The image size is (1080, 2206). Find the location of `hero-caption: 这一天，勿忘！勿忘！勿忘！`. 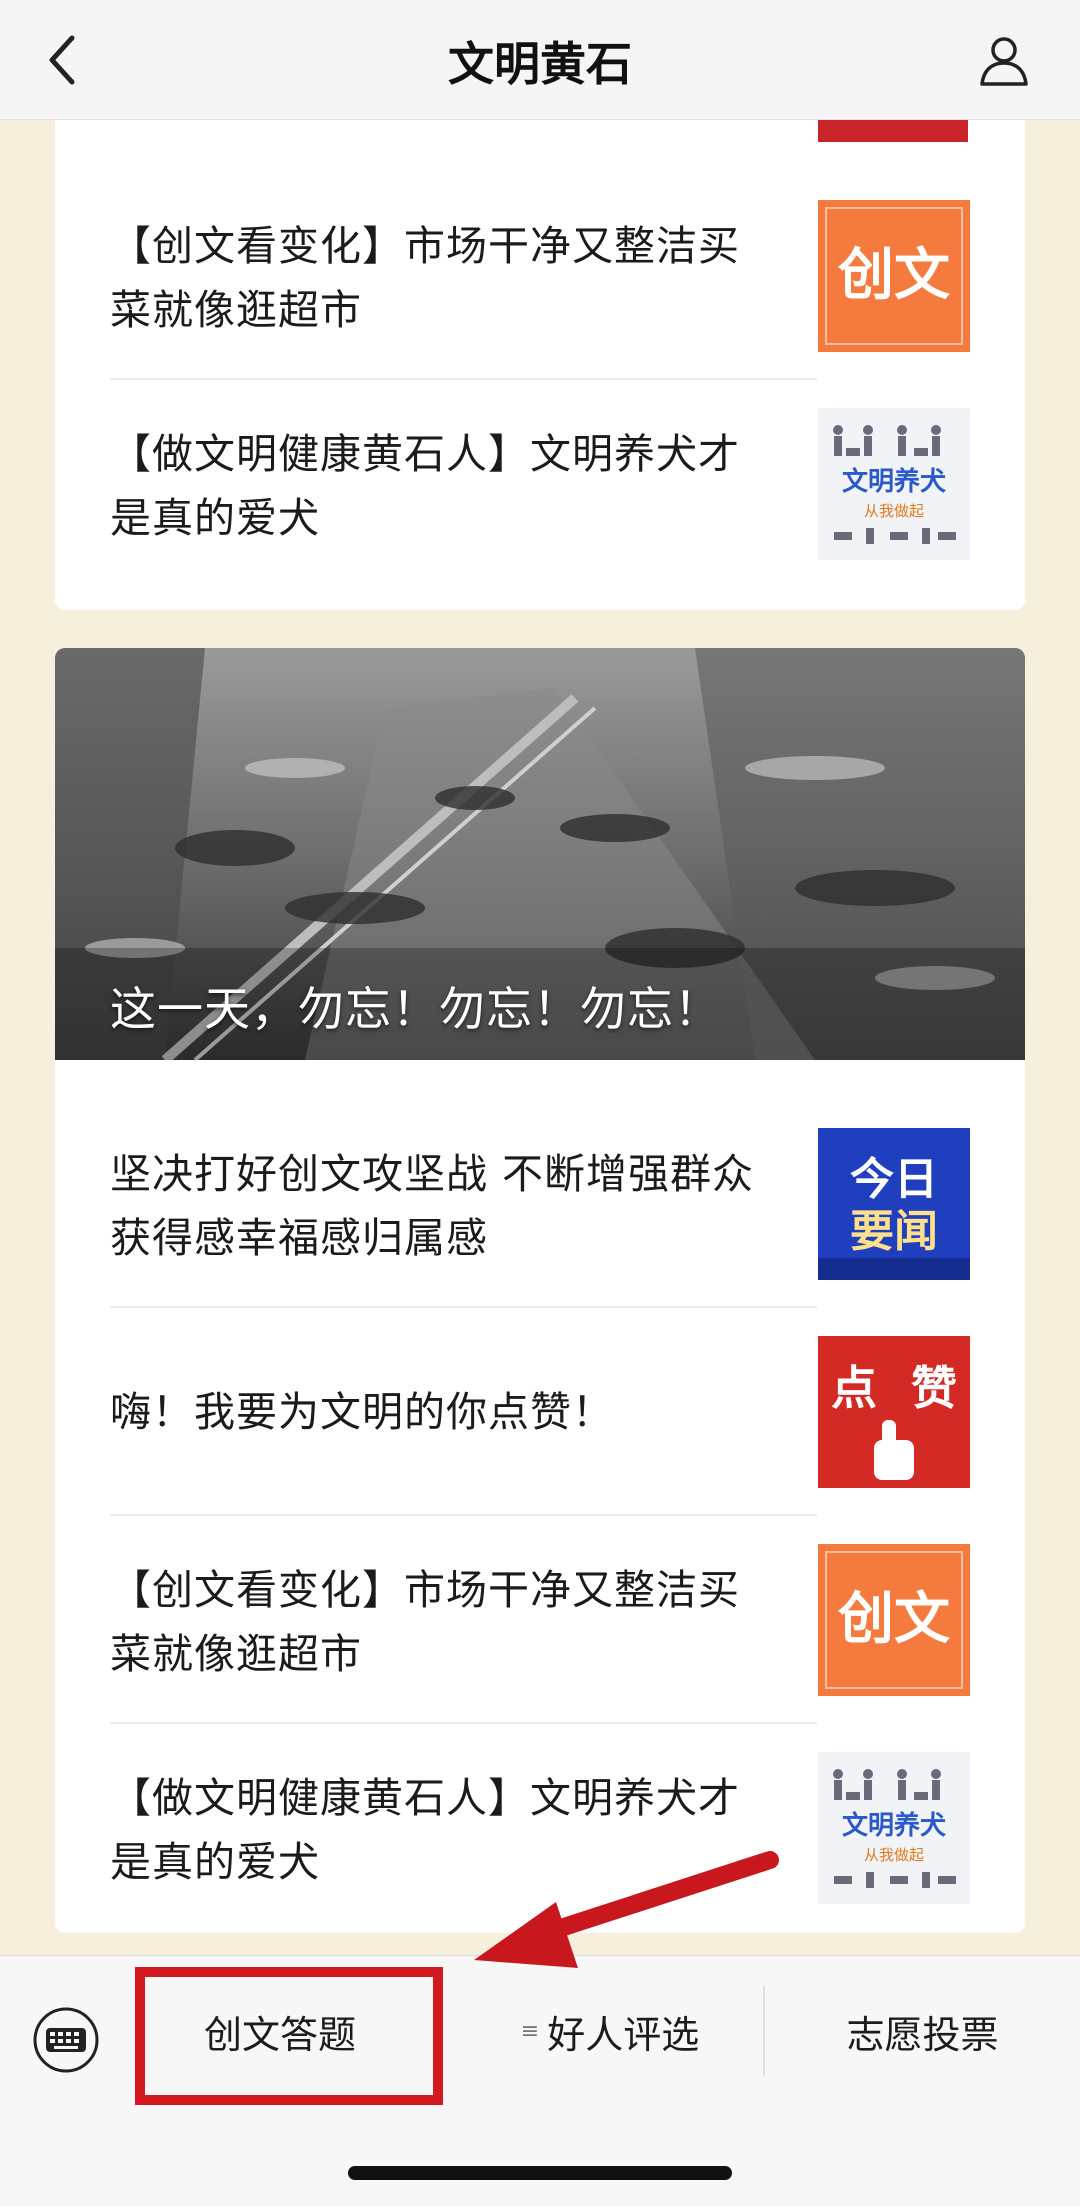

hero-caption: 这一天，勿忘！勿忘！勿忘！ is located at coordinates (415, 1009).